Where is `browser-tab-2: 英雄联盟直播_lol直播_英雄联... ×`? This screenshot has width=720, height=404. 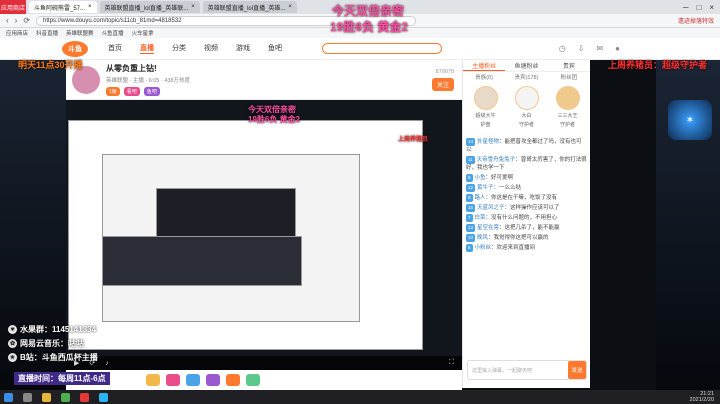 browser-tab-2: 英雄联盟直播_lol直播_英雄联... × is located at coordinates (149, 7).